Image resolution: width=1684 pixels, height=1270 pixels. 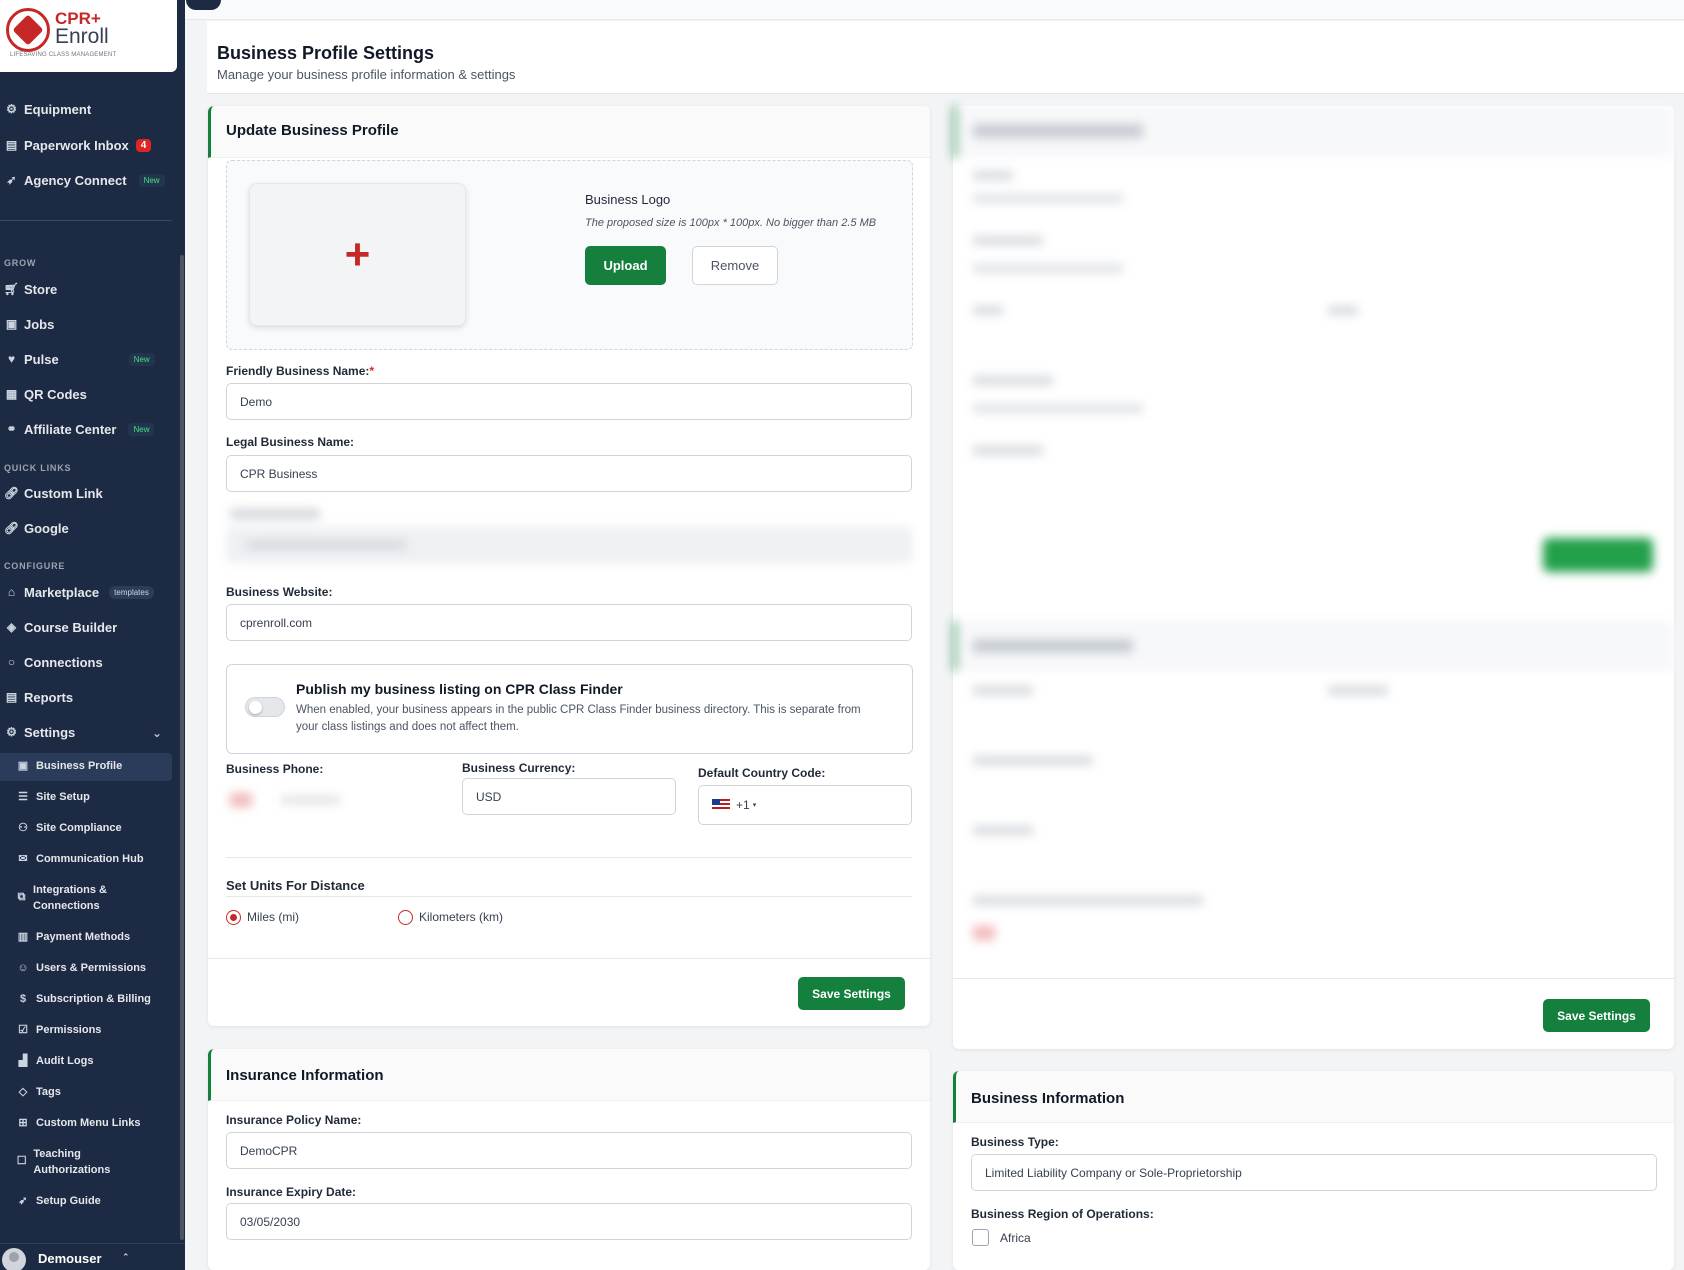 What do you see at coordinates (569, 401) in the screenshot?
I see `friendly-name-field: Demo` at bounding box center [569, 401].